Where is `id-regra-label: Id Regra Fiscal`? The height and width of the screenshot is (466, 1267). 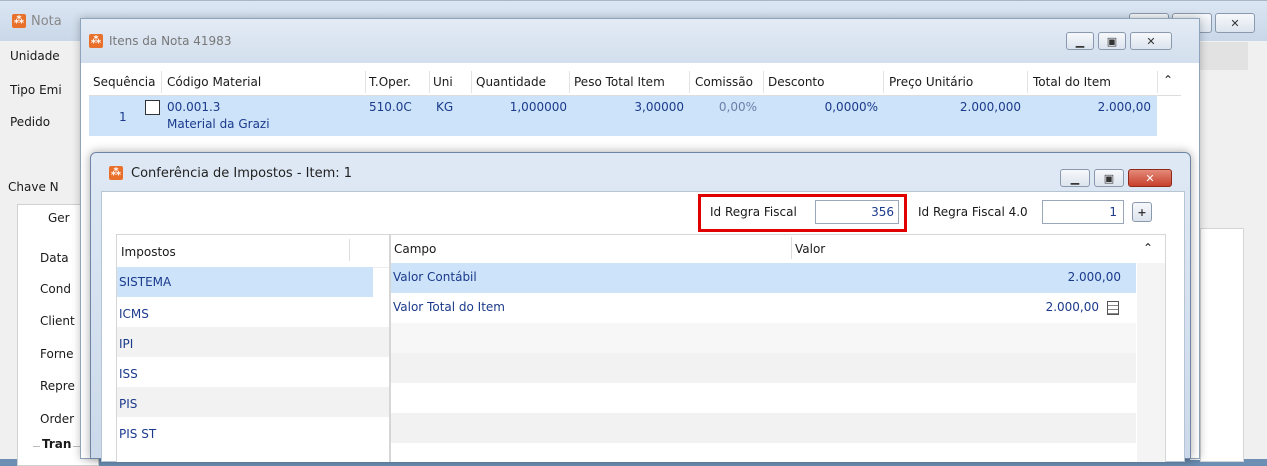 id-regra-label: Id Regra Fiscal is located at coordinates (753, 212).